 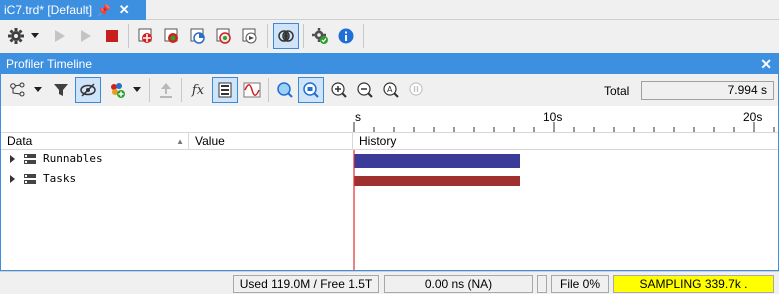 What do you see at coordinates (552, 117) in the screenshot?
I see `ruler-label-10s: 10s` at bounding box center [552, 117].